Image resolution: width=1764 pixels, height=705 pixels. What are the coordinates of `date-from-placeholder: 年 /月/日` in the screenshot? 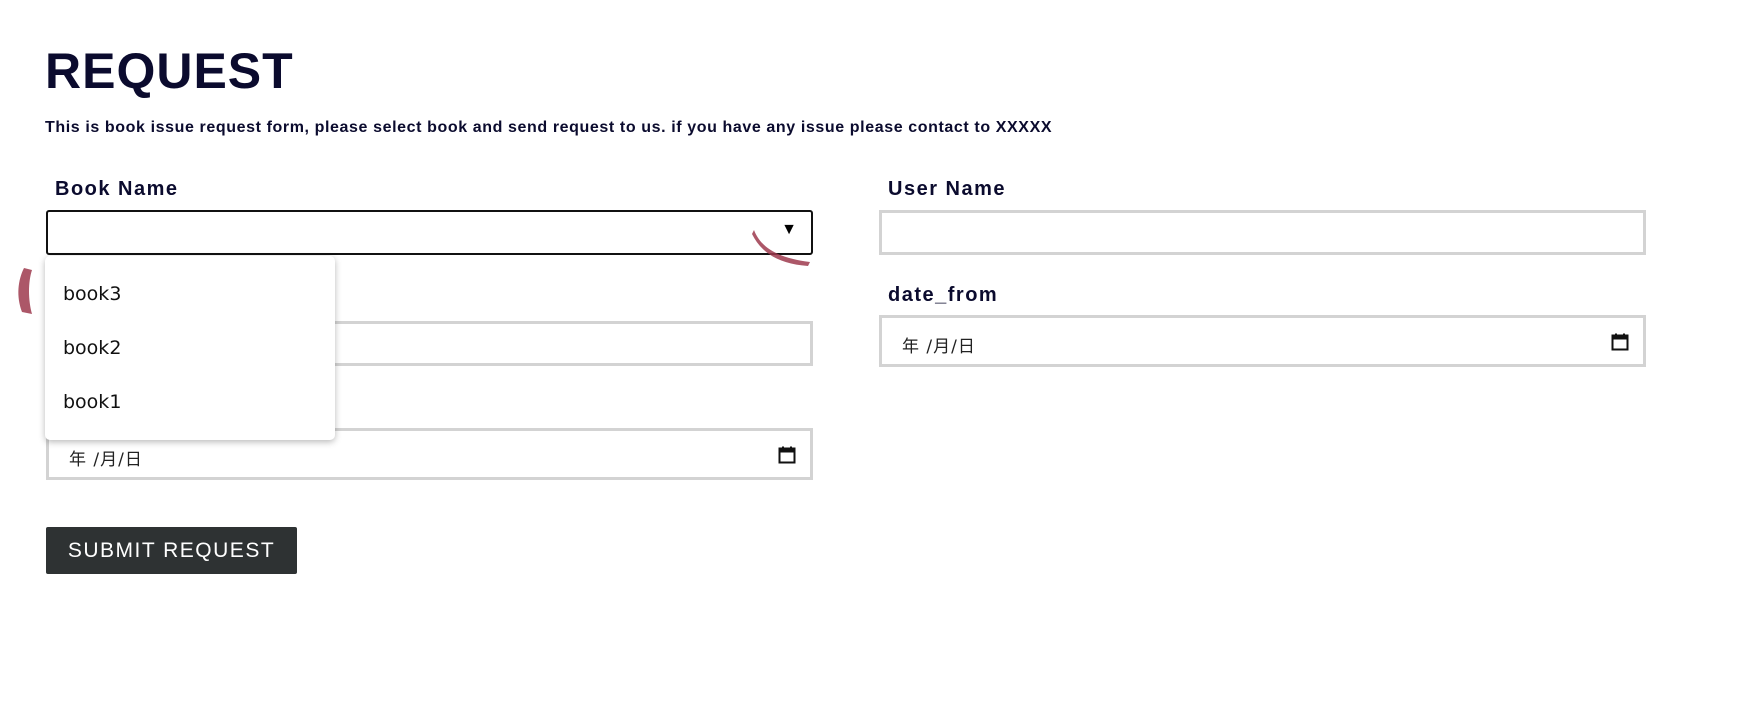 It's located at (939, 347).